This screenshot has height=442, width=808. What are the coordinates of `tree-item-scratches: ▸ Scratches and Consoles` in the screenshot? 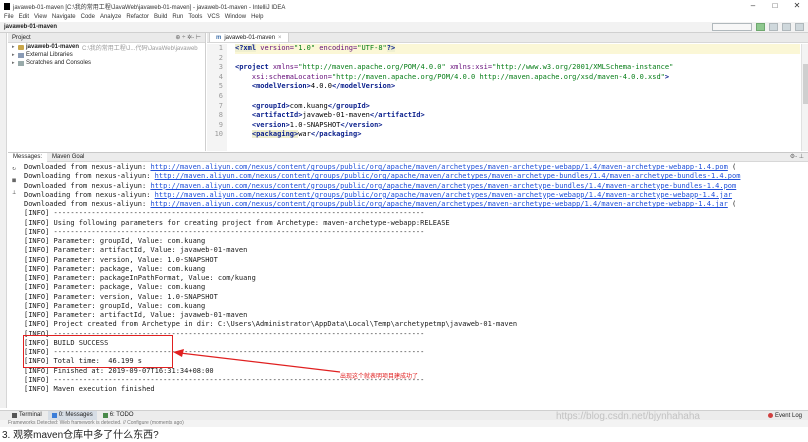 It's located at (106, 63).